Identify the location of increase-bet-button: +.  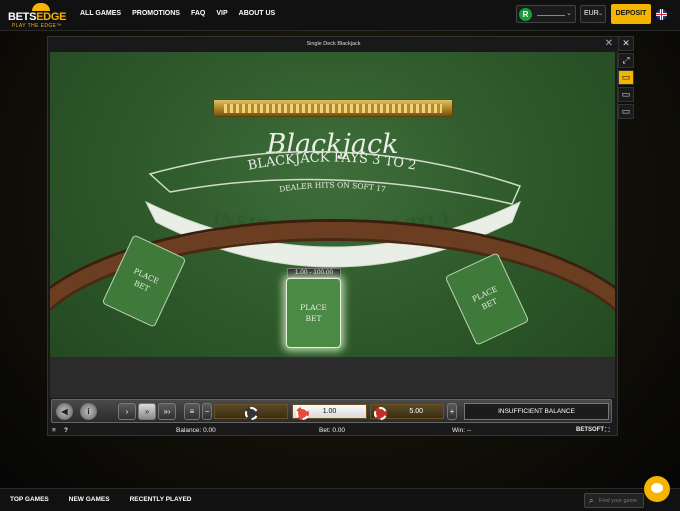
(452, 411).